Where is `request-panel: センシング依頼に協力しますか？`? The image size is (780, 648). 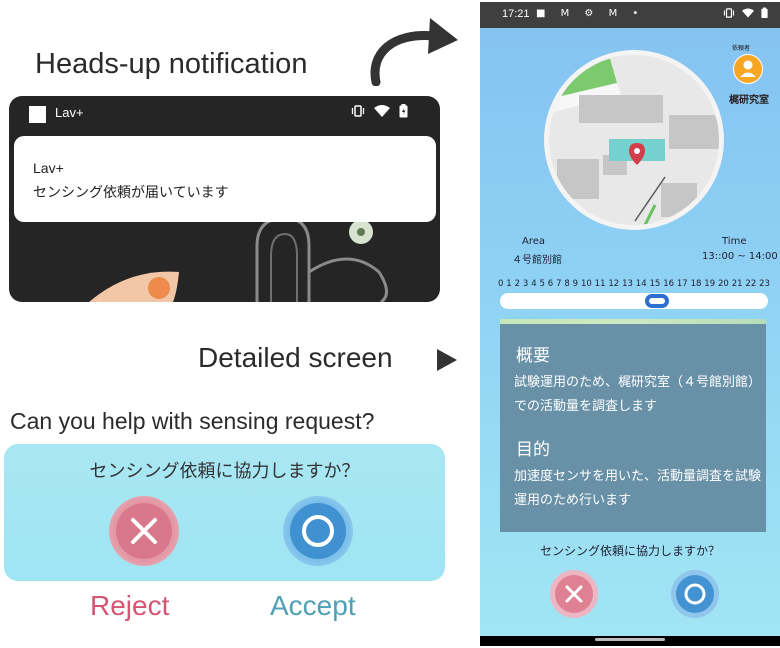 request-panel: センシング依頼に協力しますか？ is located at coordinates (224, 512).